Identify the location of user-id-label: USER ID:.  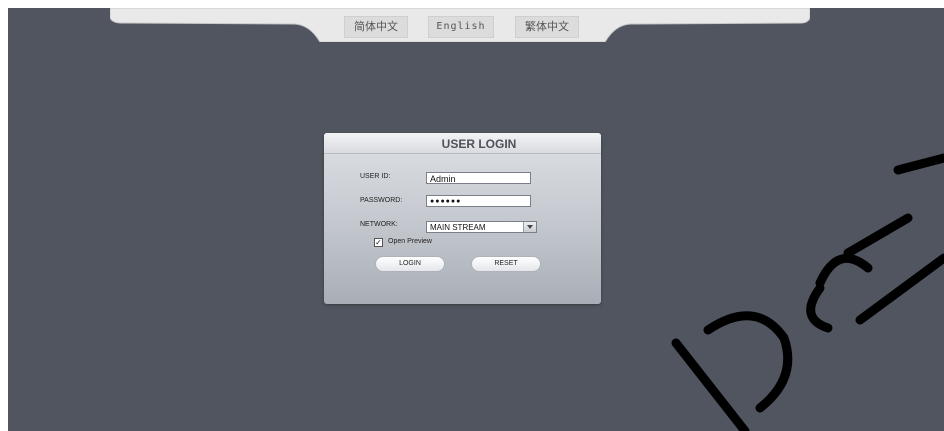
(375, 176).